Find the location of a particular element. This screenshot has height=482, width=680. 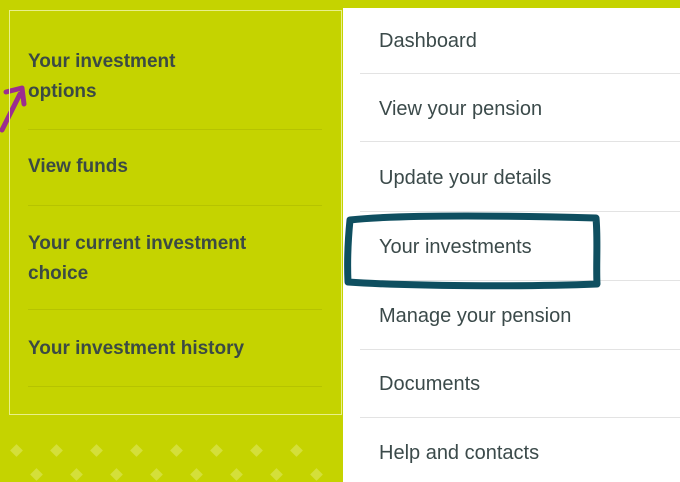

submenu-item-label: choice is located at coordinates (58, 273).